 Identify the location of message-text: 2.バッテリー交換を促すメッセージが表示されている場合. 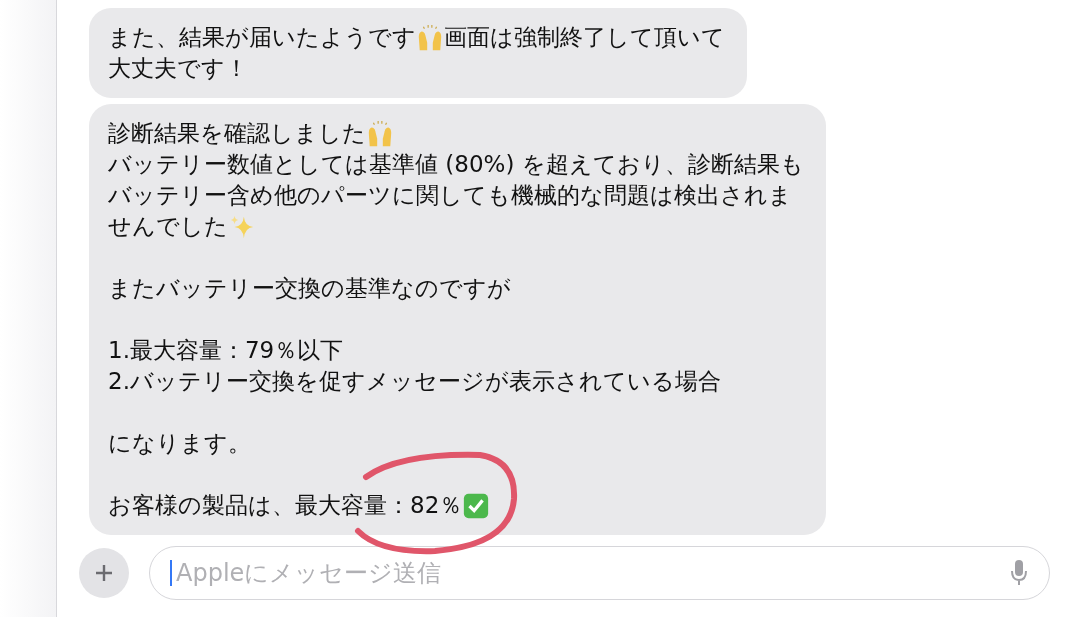
(414, 381).